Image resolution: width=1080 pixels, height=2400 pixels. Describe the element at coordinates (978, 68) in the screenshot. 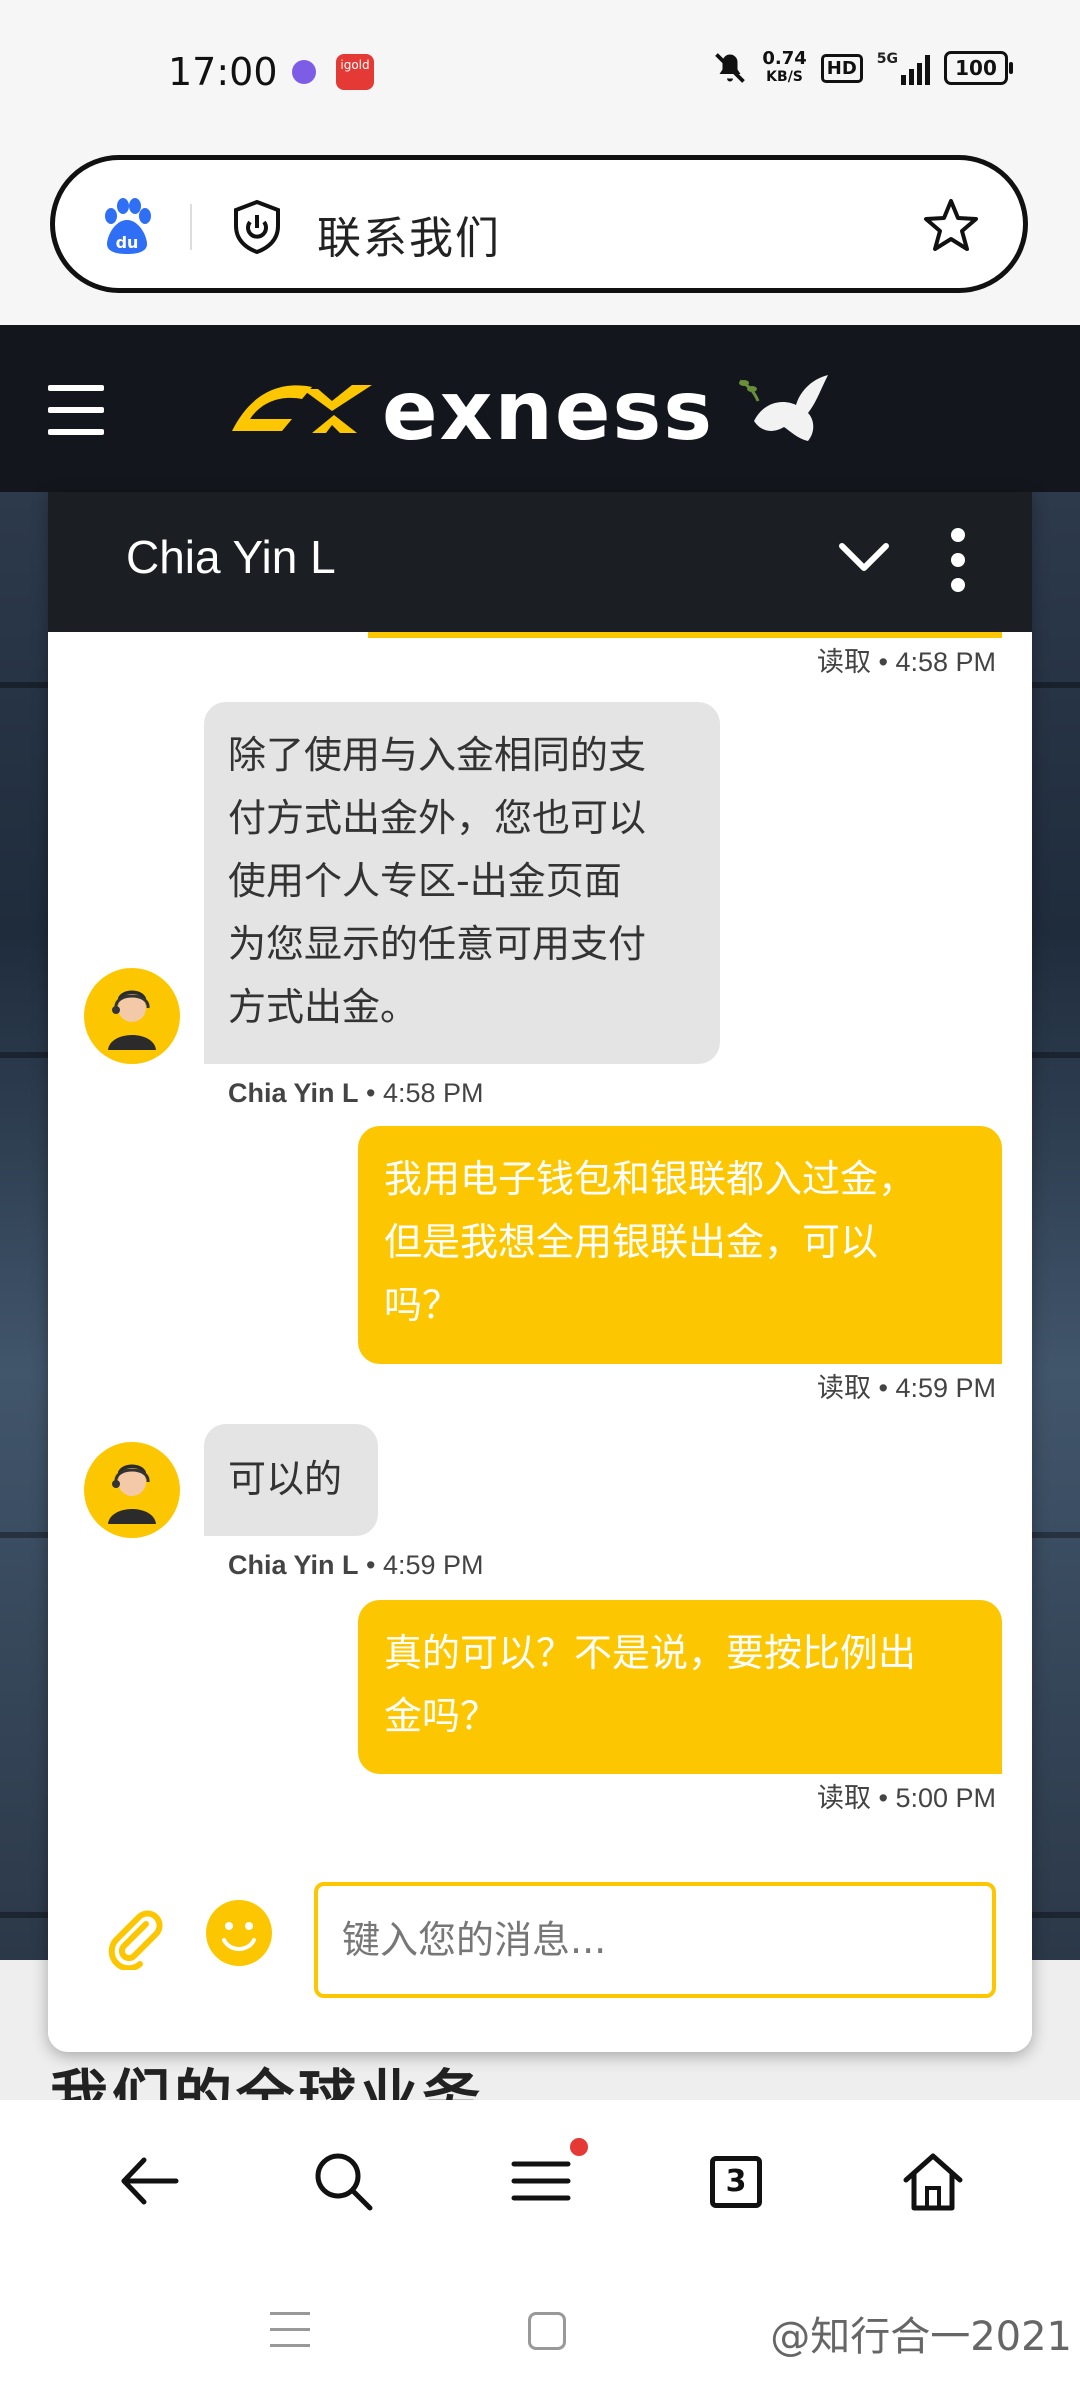

I see `battery-icon: 100` at that location.